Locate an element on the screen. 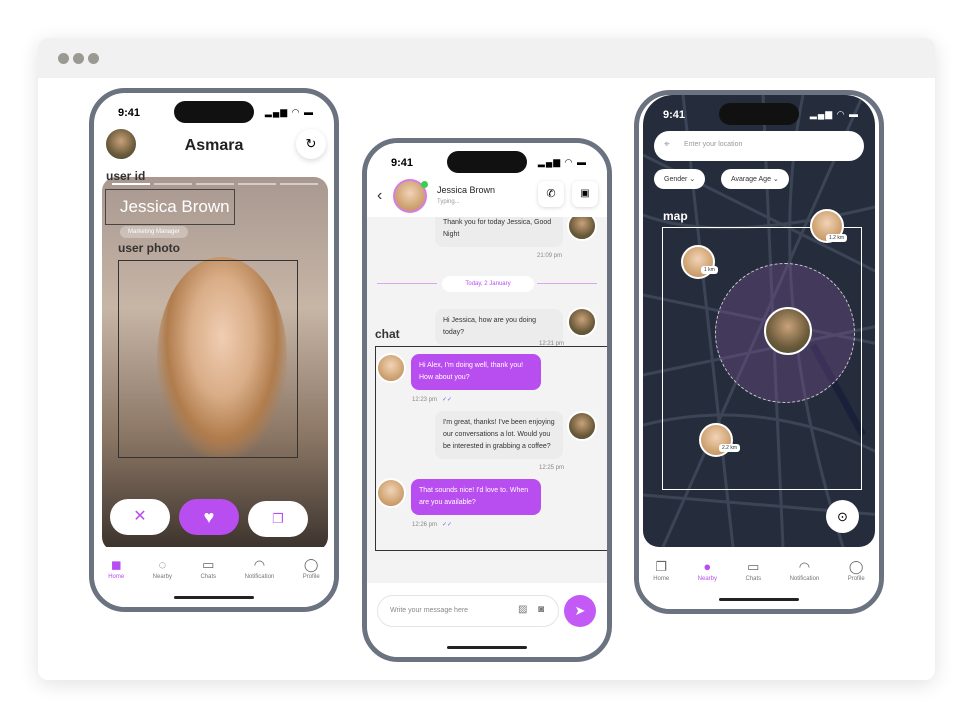 This screenshot has height=717, width=974. close-icon: ✕ is located at coordinates (140, 516).